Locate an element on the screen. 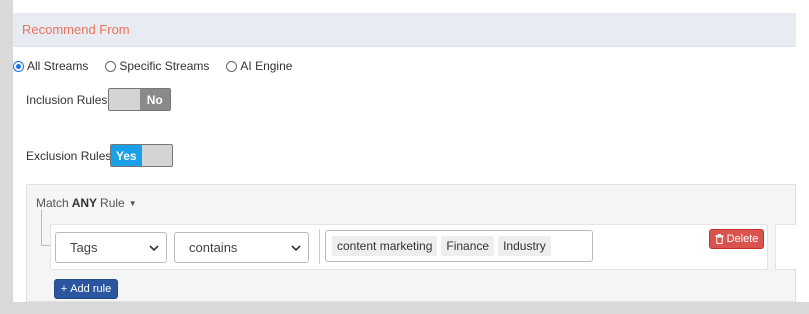 This screenshot has width=809, height=314. radio-specific-streams: Specific Streams is located at coordinates (157, 66).